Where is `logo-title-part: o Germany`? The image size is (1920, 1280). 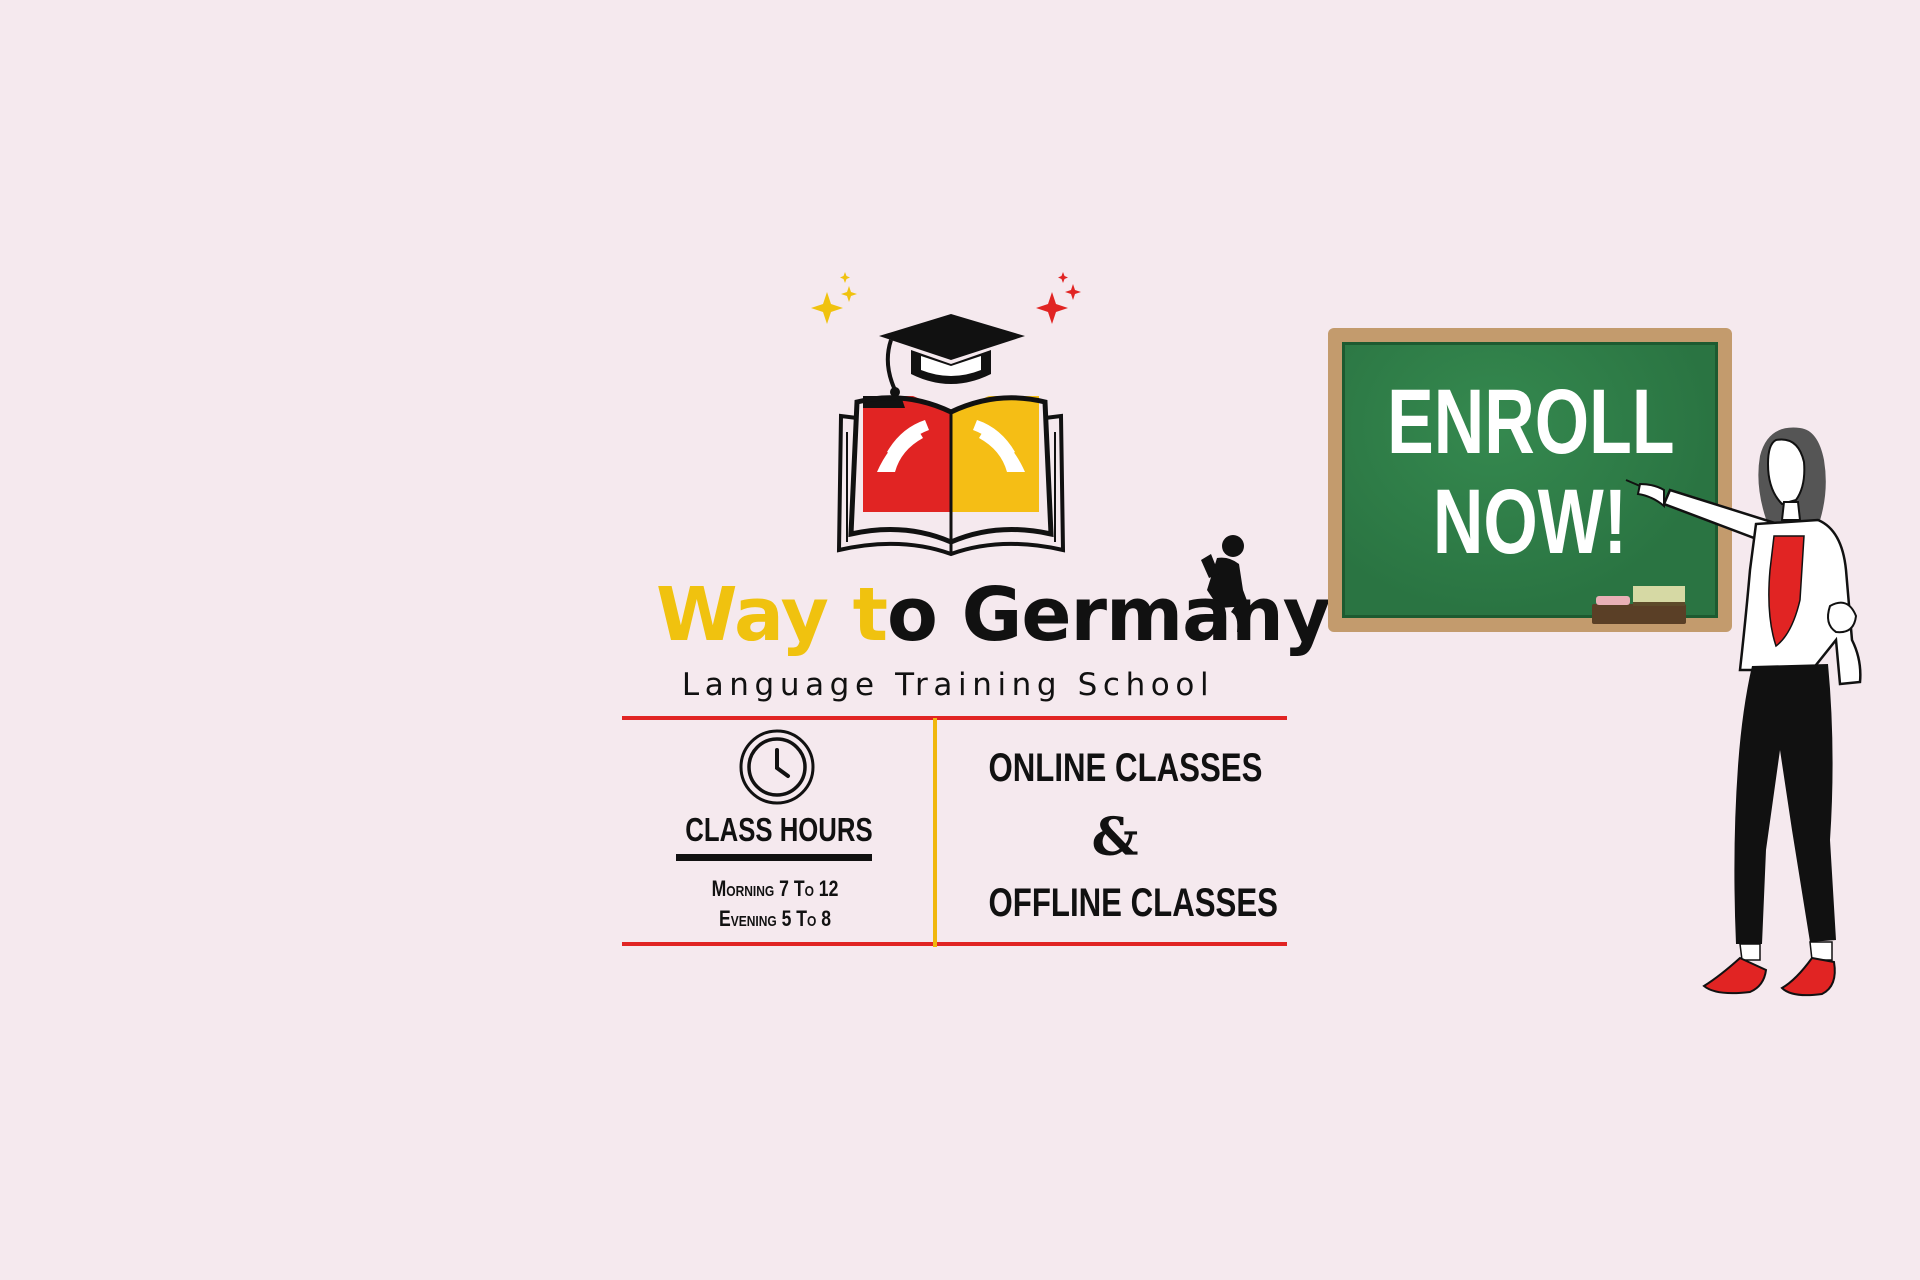
logo-title-part: o Germany is located at coordinates (1109, 615).